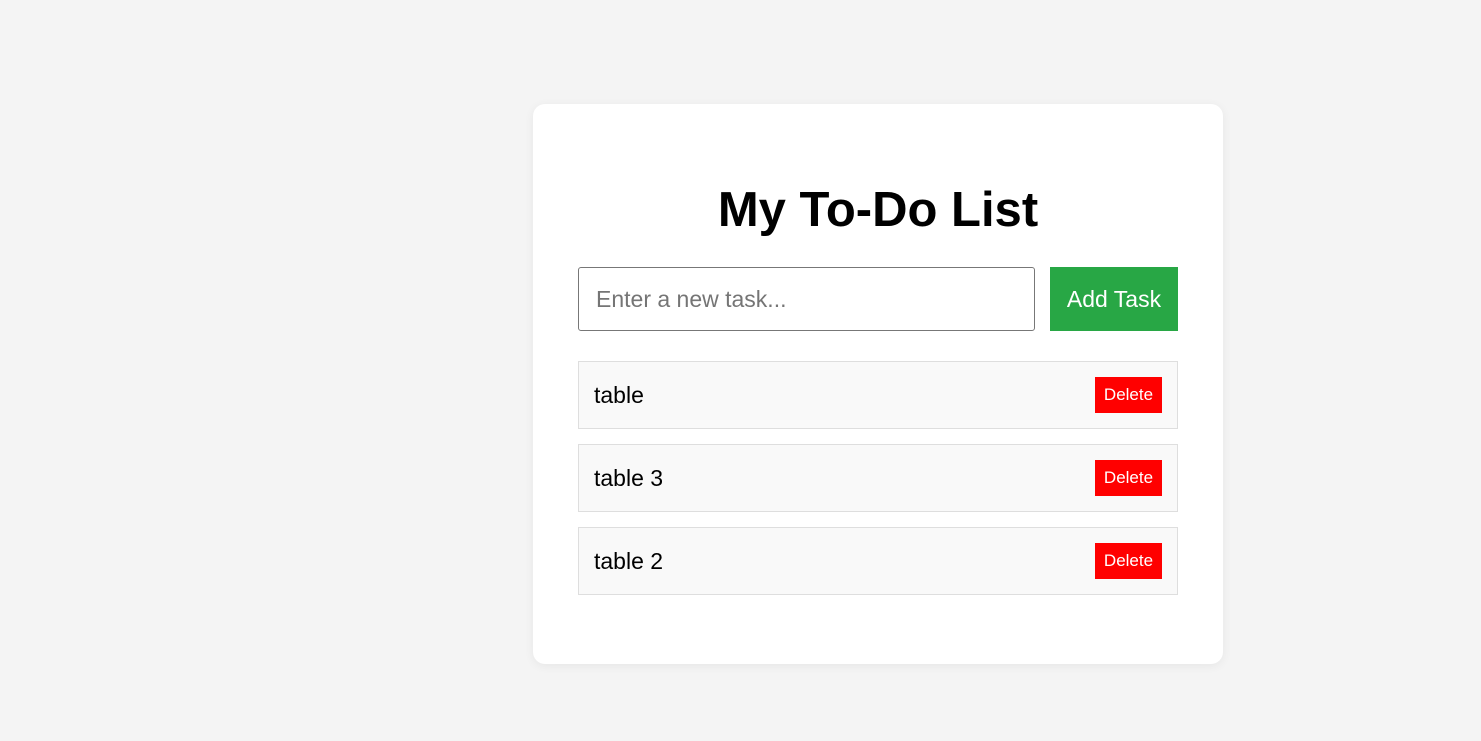 This screenshot has width=1481, height=741. I want to click on new-task-input, so click(806, 299).